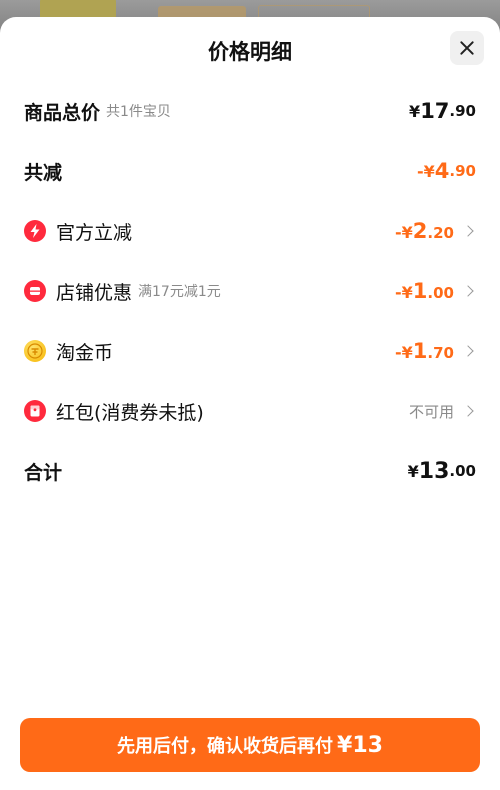  I want to click on red-packet-label: 红包(消费券未抵), so click(130, 412).